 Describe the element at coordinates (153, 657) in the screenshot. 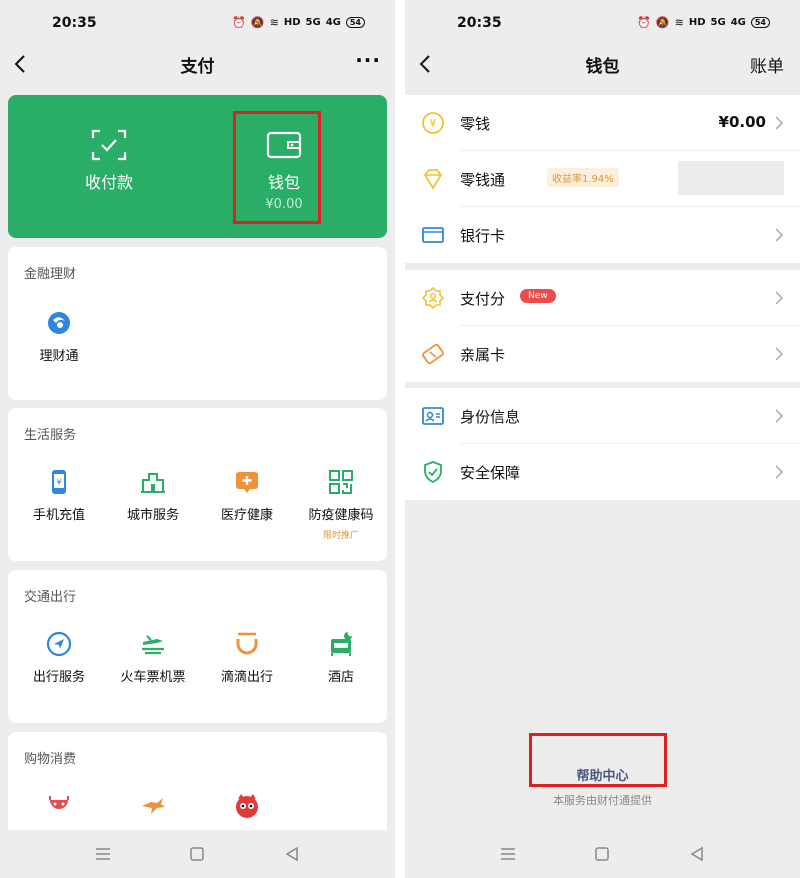

I see `grid-item-train-flight: 火车票机票` at that location.